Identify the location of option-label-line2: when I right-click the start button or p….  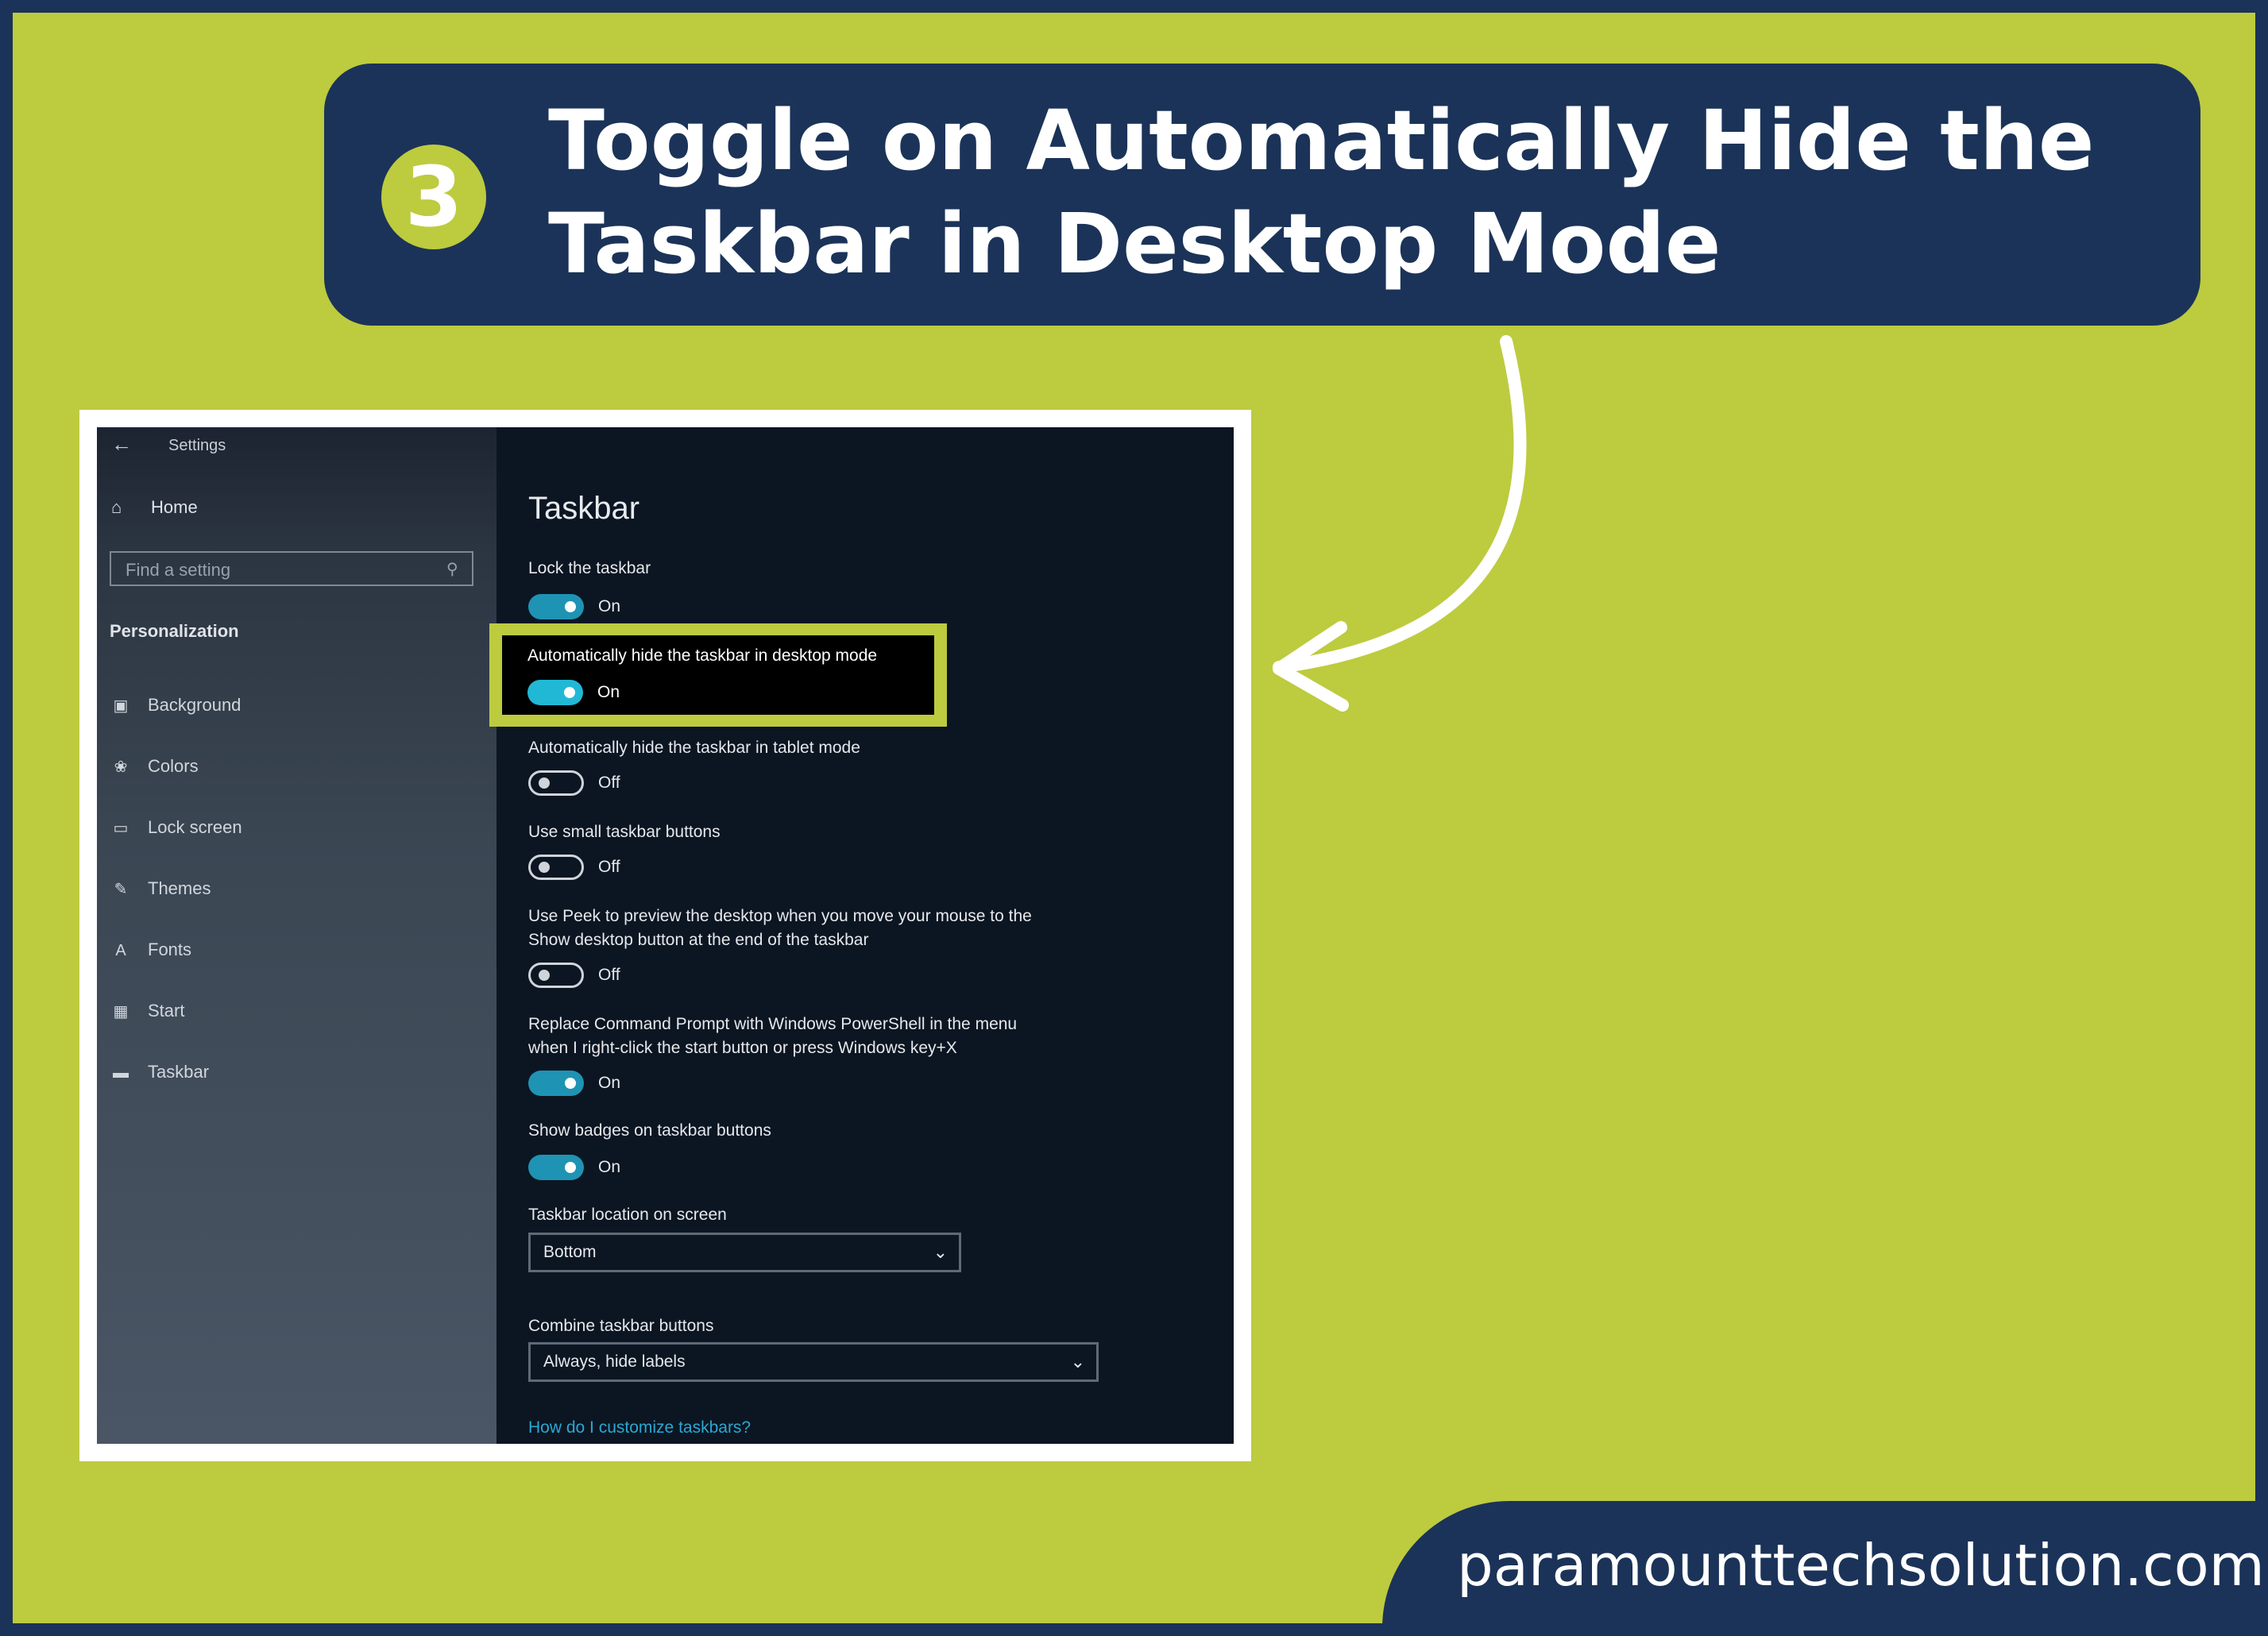
(742, 1048).